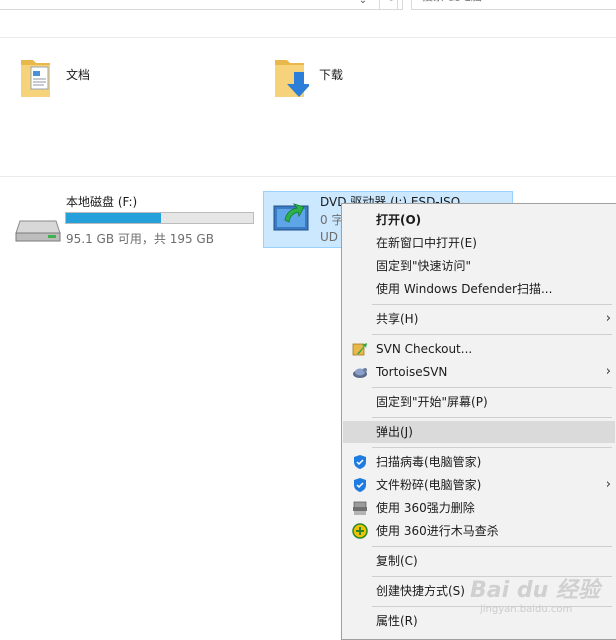  I want to click on search-input: 搜索"此电脑", so click(513, 5).